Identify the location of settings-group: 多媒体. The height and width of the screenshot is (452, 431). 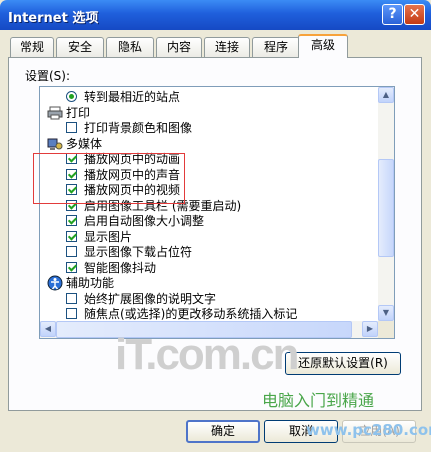
(209, 144).